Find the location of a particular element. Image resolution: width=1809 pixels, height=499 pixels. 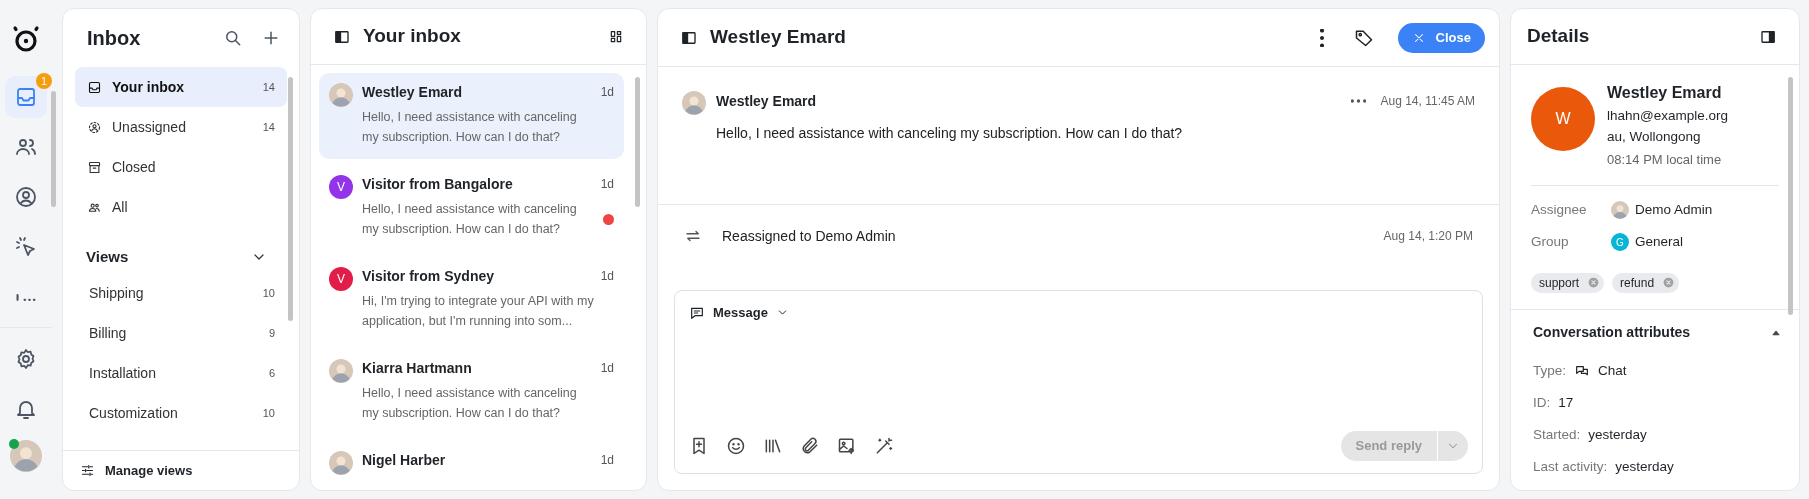

author-name: Westley Emard is located at coordinates (767, 101).